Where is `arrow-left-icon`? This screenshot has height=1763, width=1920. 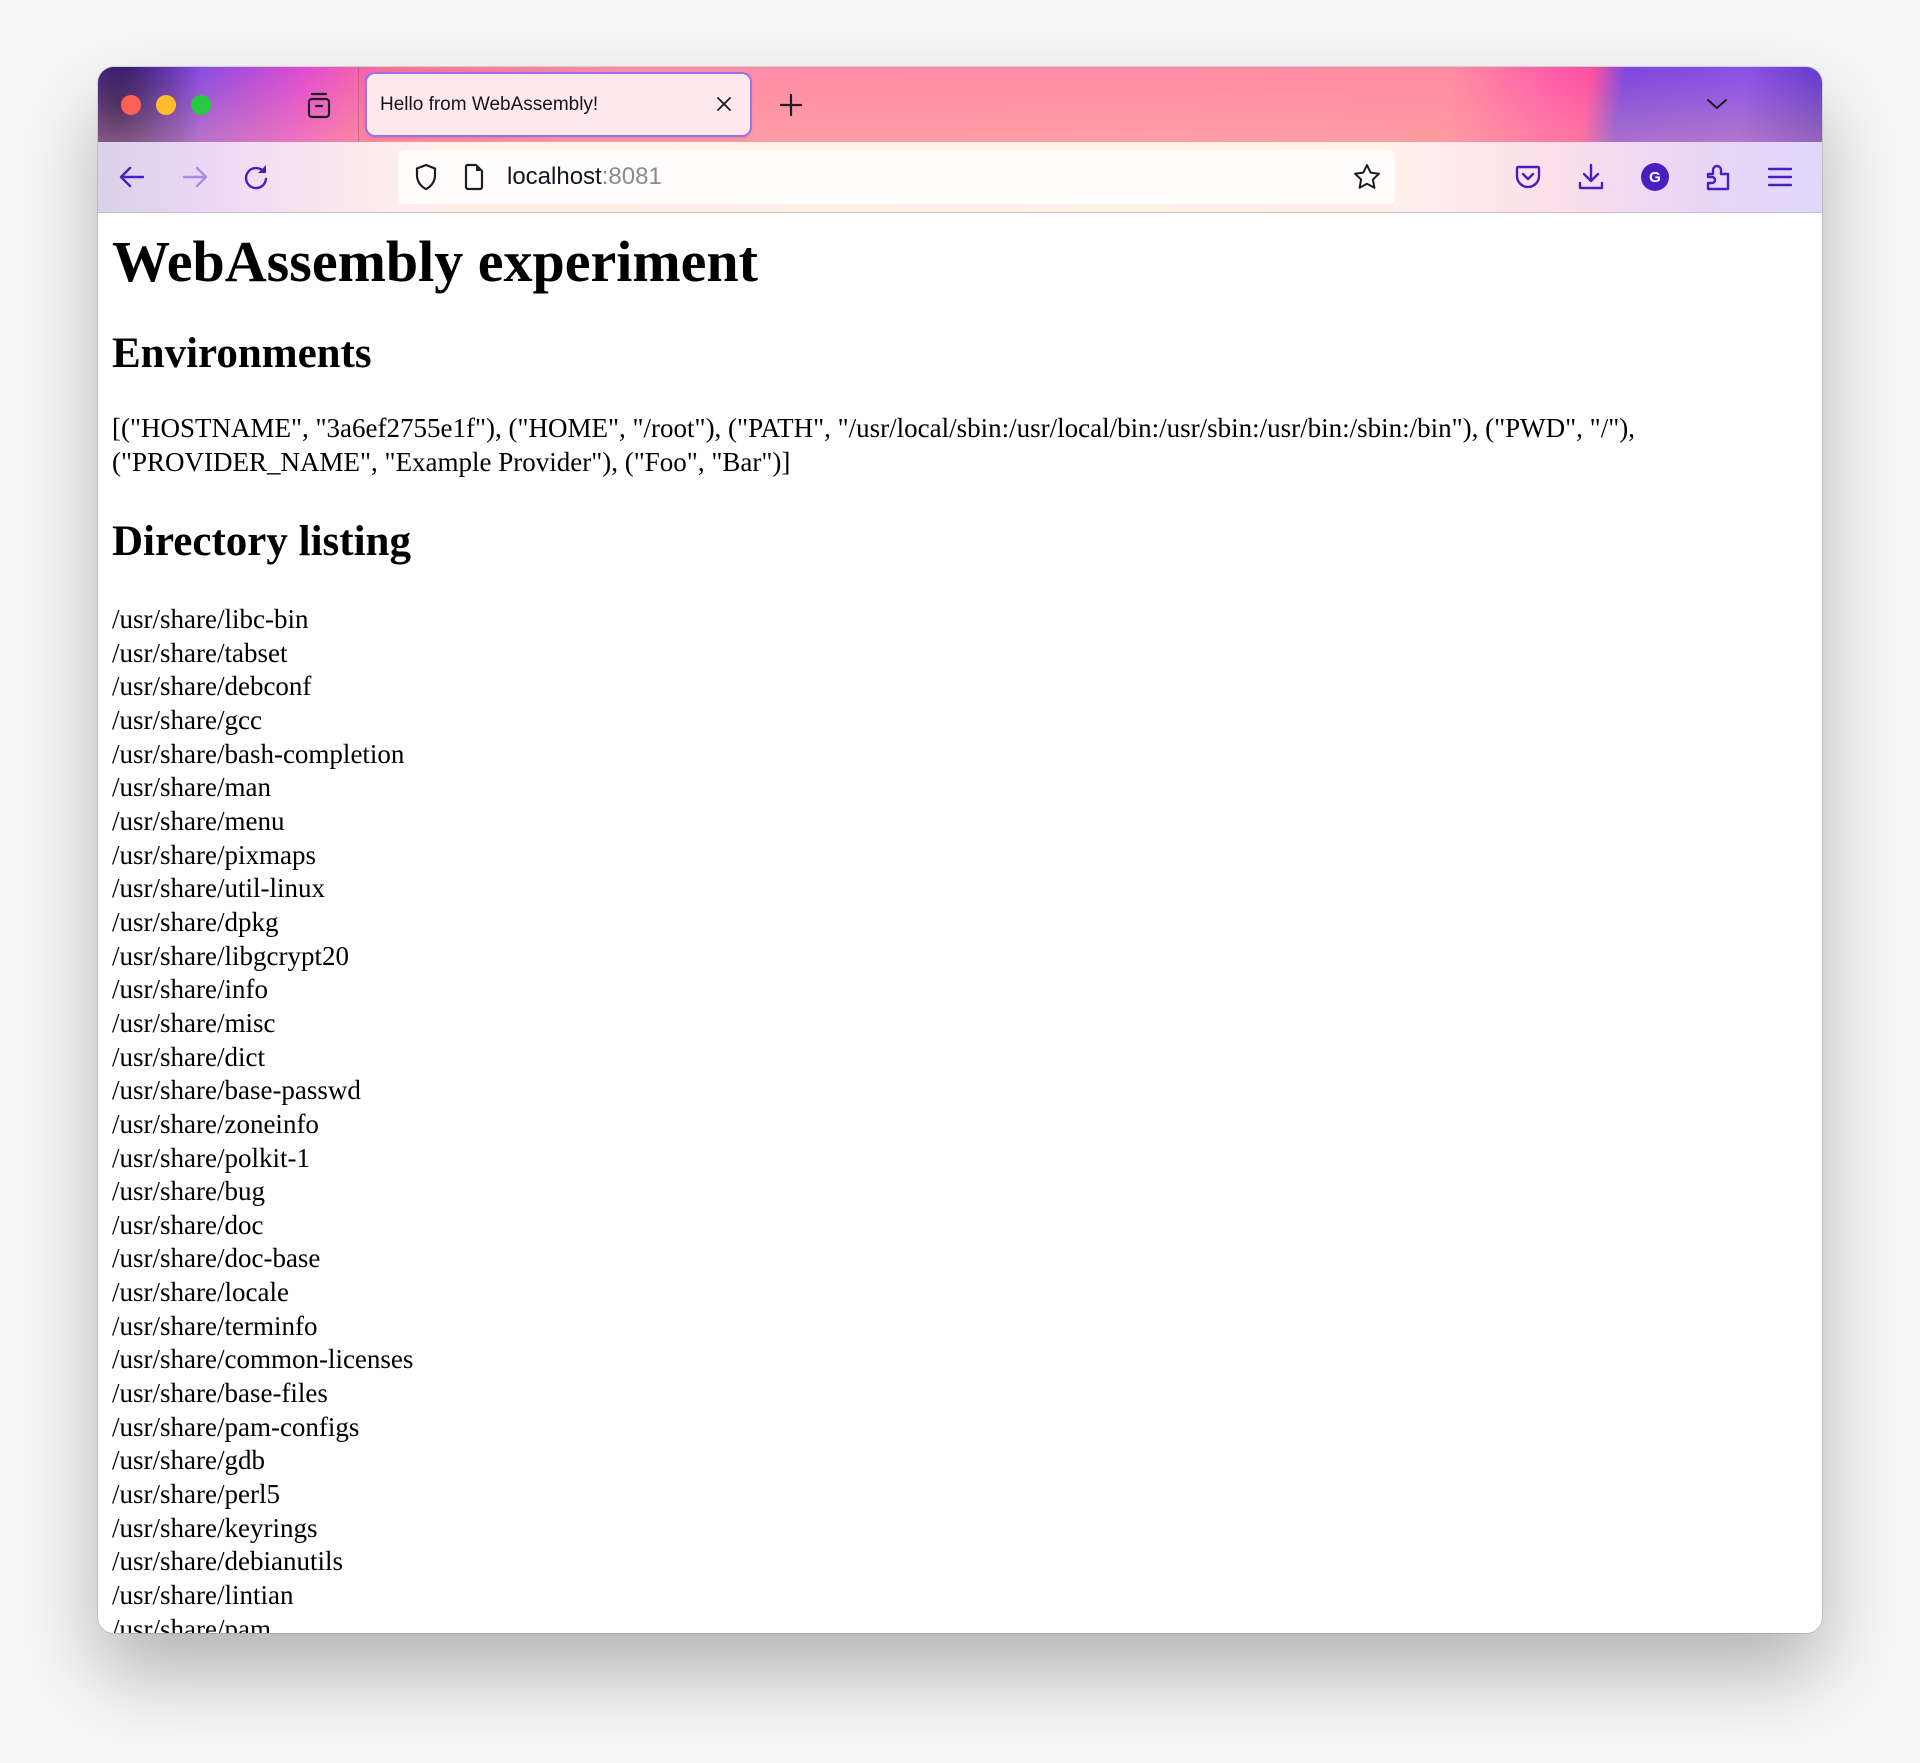 arrow-left-icon is located at coordinates (132, 177).